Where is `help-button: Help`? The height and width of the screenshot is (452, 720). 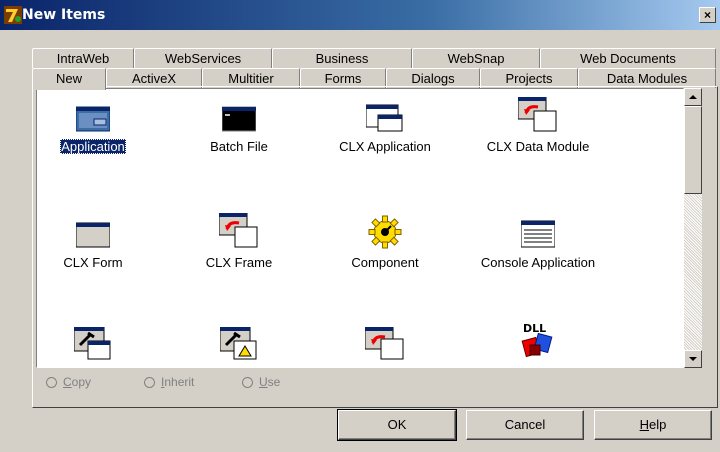 help-button: Help is located at coordinates (653, 425).